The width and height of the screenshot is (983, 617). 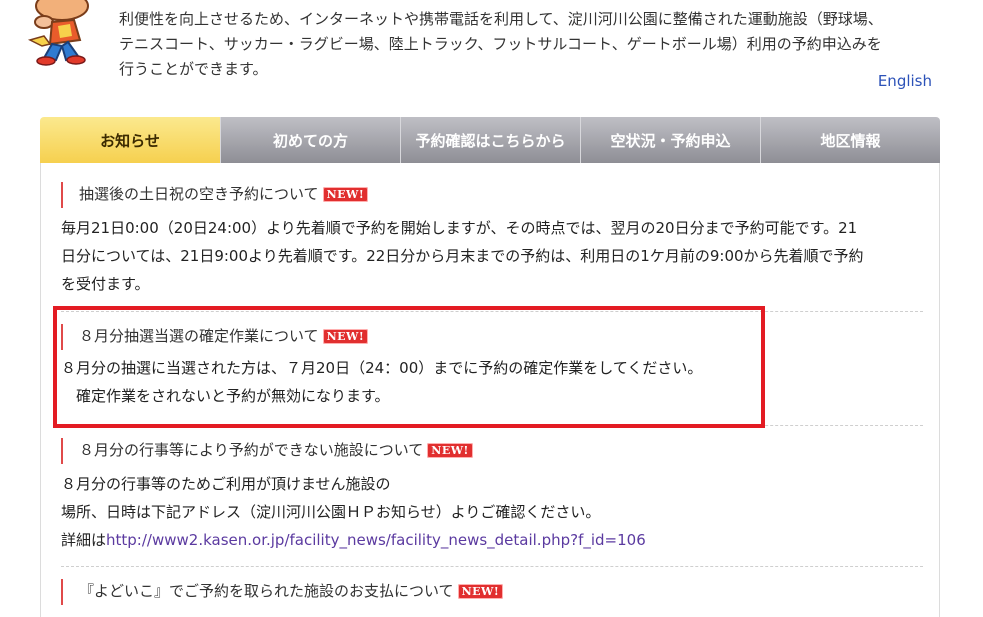 What do you see at coordinates (84, 540) in the screenshot?
I see `detail-prefix: 詳細は` at bounding box center [84, 540].